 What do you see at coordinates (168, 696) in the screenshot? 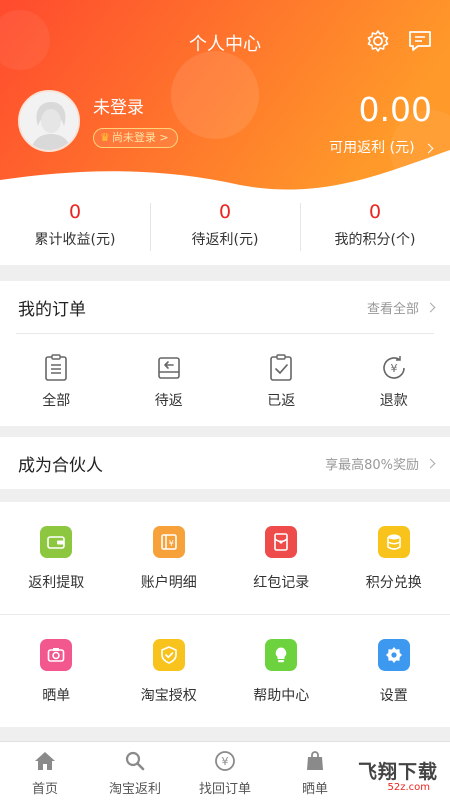
I see `tool-label: 淘宝授权` at bounding box center [168, 696].